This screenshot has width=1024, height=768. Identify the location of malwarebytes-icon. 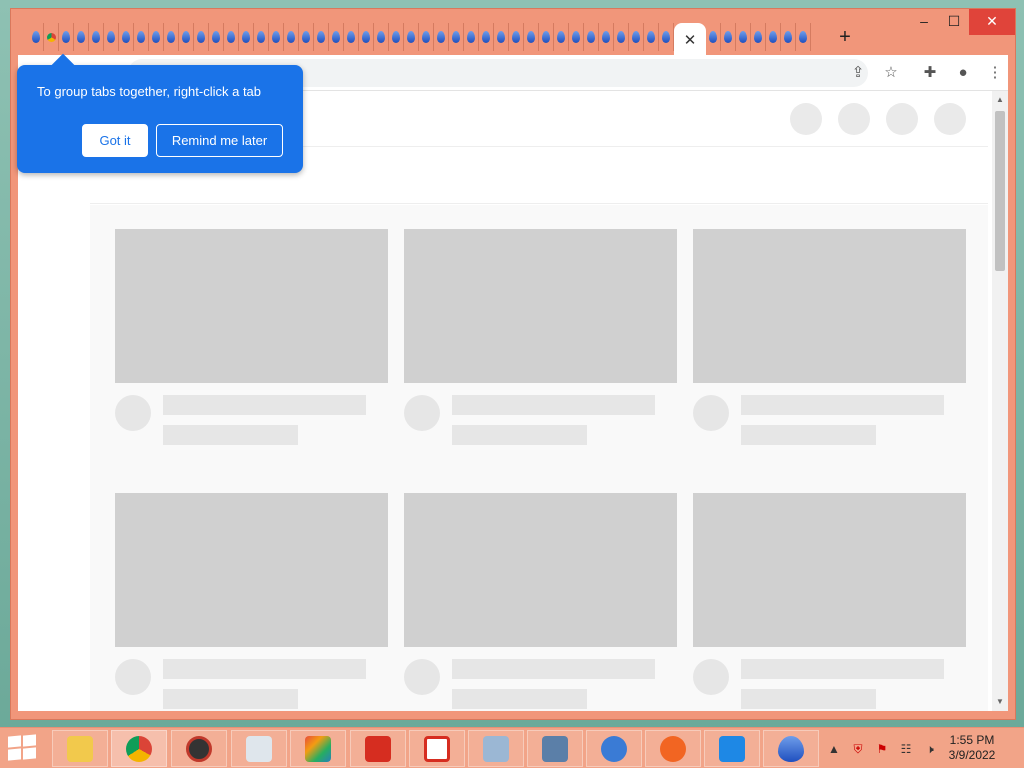
(732, 748).